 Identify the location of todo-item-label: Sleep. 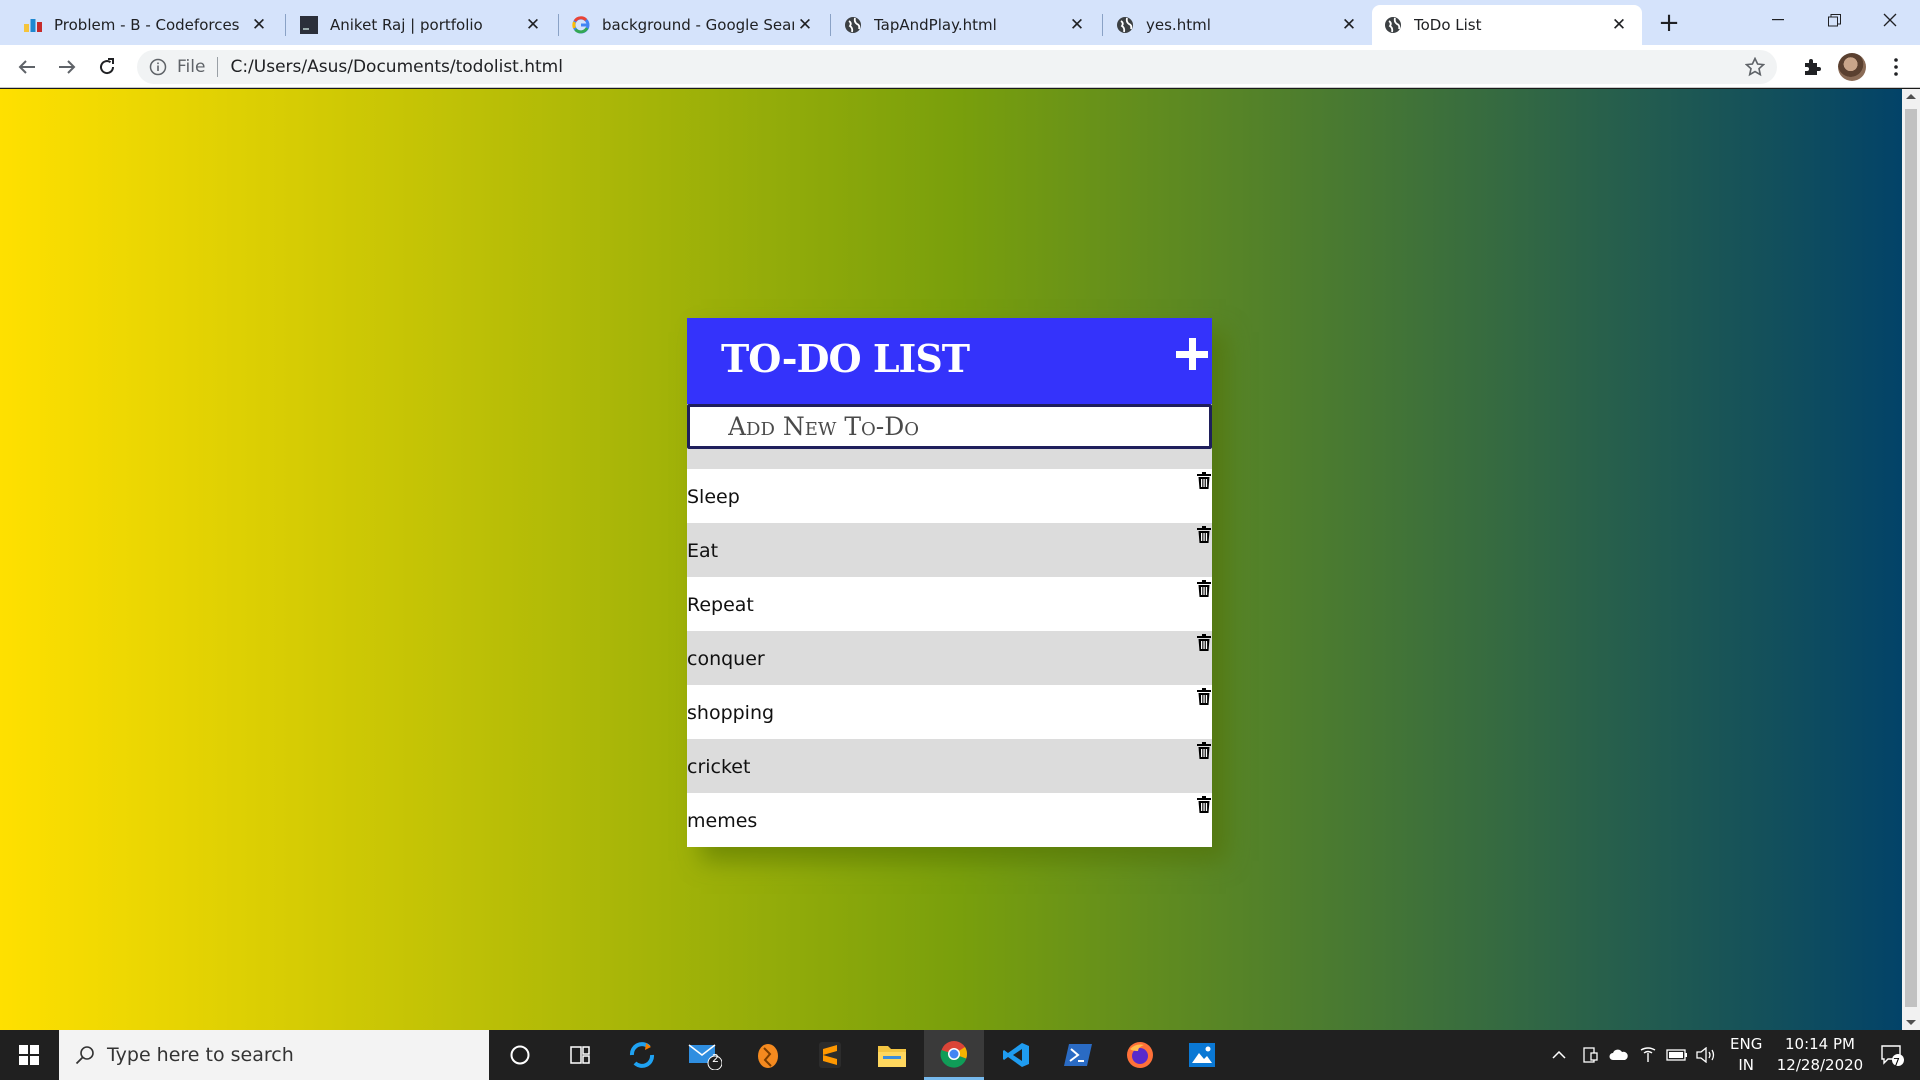
(713, 497).